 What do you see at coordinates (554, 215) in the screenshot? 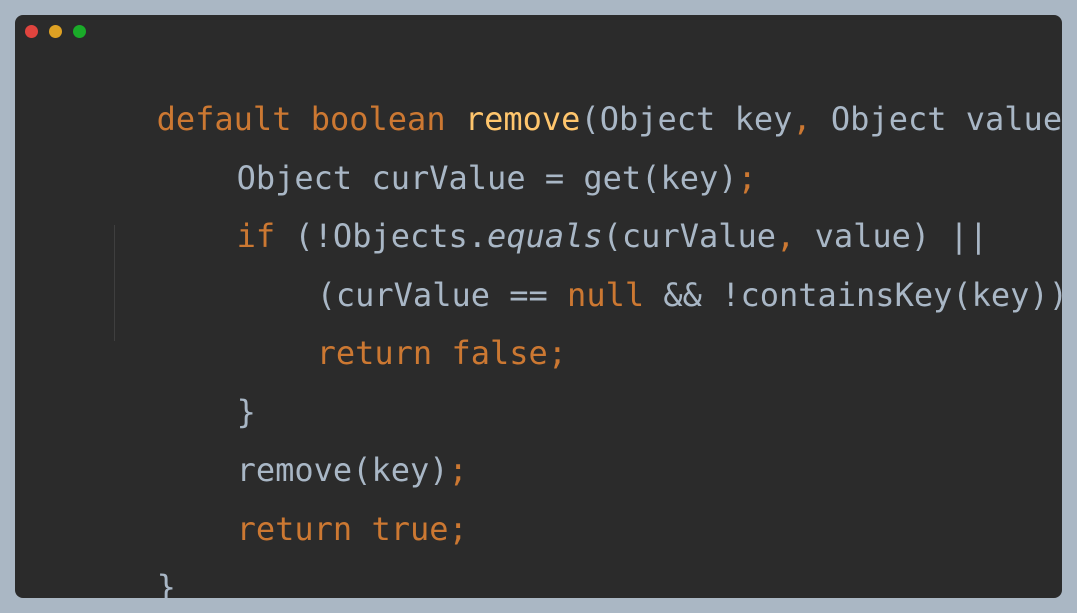
I see `code-line-3: if (!Objects.equals(curValue, value) ||` at bounding box center [554, 215].